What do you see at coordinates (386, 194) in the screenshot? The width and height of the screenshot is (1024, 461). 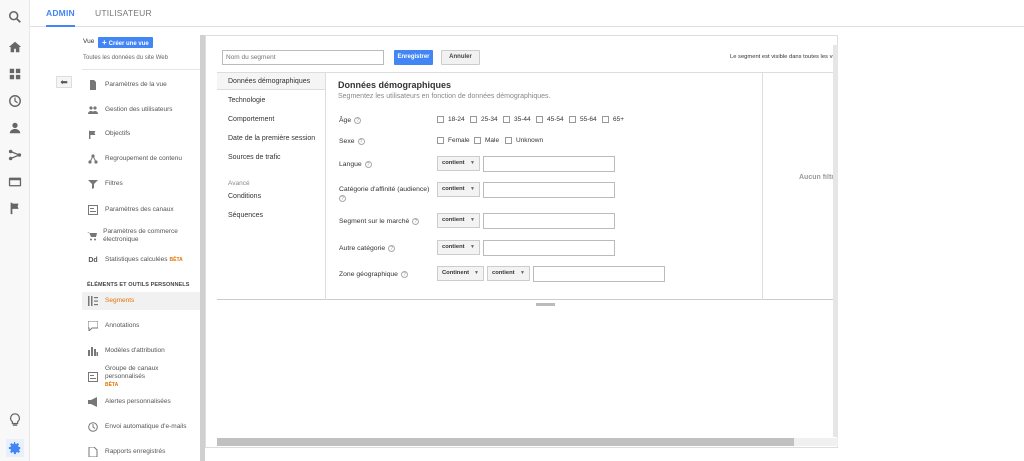 I see `affinity-field-label: Catégorie d'affinité (audience)?` at bounding box center [386, 194].